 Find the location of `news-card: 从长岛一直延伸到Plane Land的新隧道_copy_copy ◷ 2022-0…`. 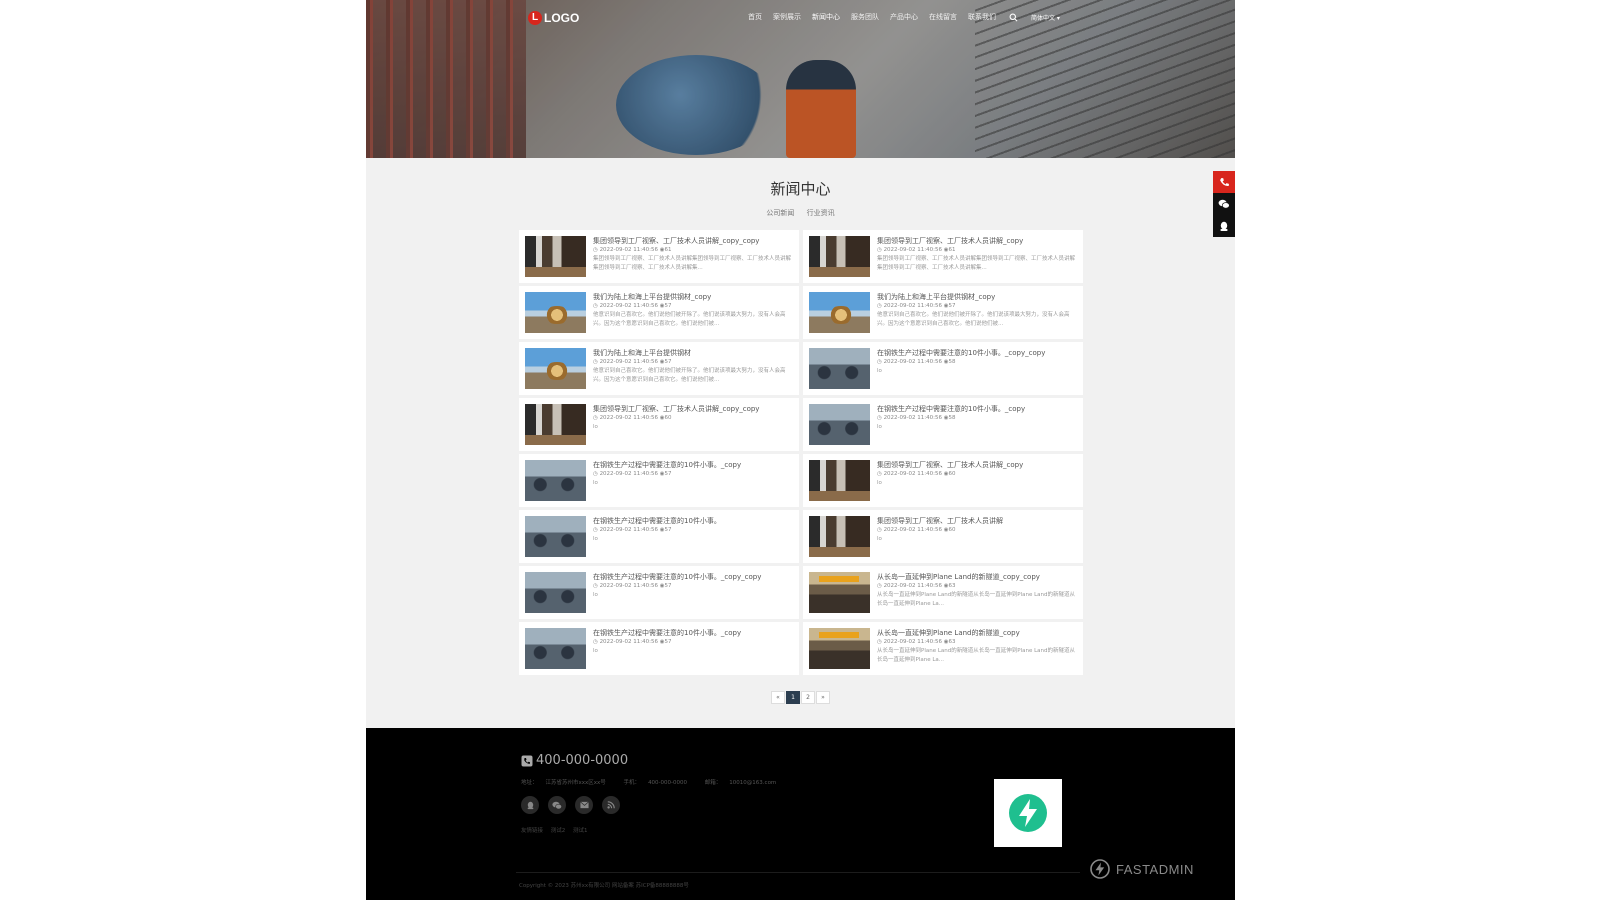

news-card: 从长岛一直延伸到Plane Land的新隧道_copy_copy ◷ 2022-0… is located at coordinates (943, 592).